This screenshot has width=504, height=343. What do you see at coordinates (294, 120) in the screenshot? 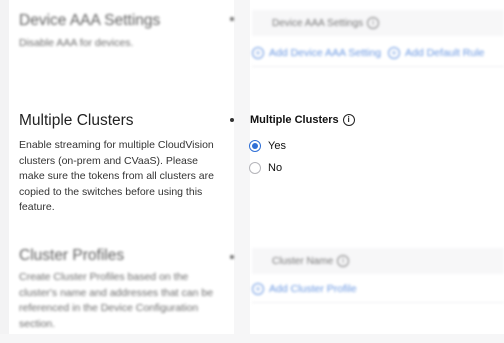
I see `multiple-clusters-label-text: Multiple Clusters` at bounding box center [294, 120].